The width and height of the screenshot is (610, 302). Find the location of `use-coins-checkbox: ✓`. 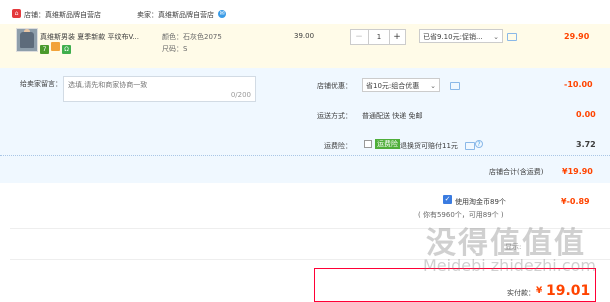

use-coins-checkbox: ✓ is located at coordinates (447, 199).